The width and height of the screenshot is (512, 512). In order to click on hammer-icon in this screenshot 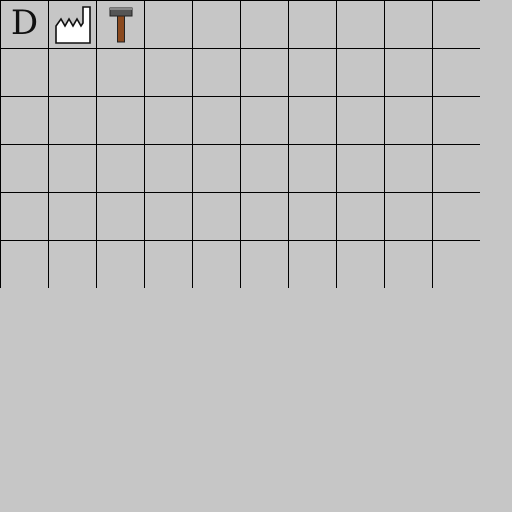, I will do `click(121, 25)`.